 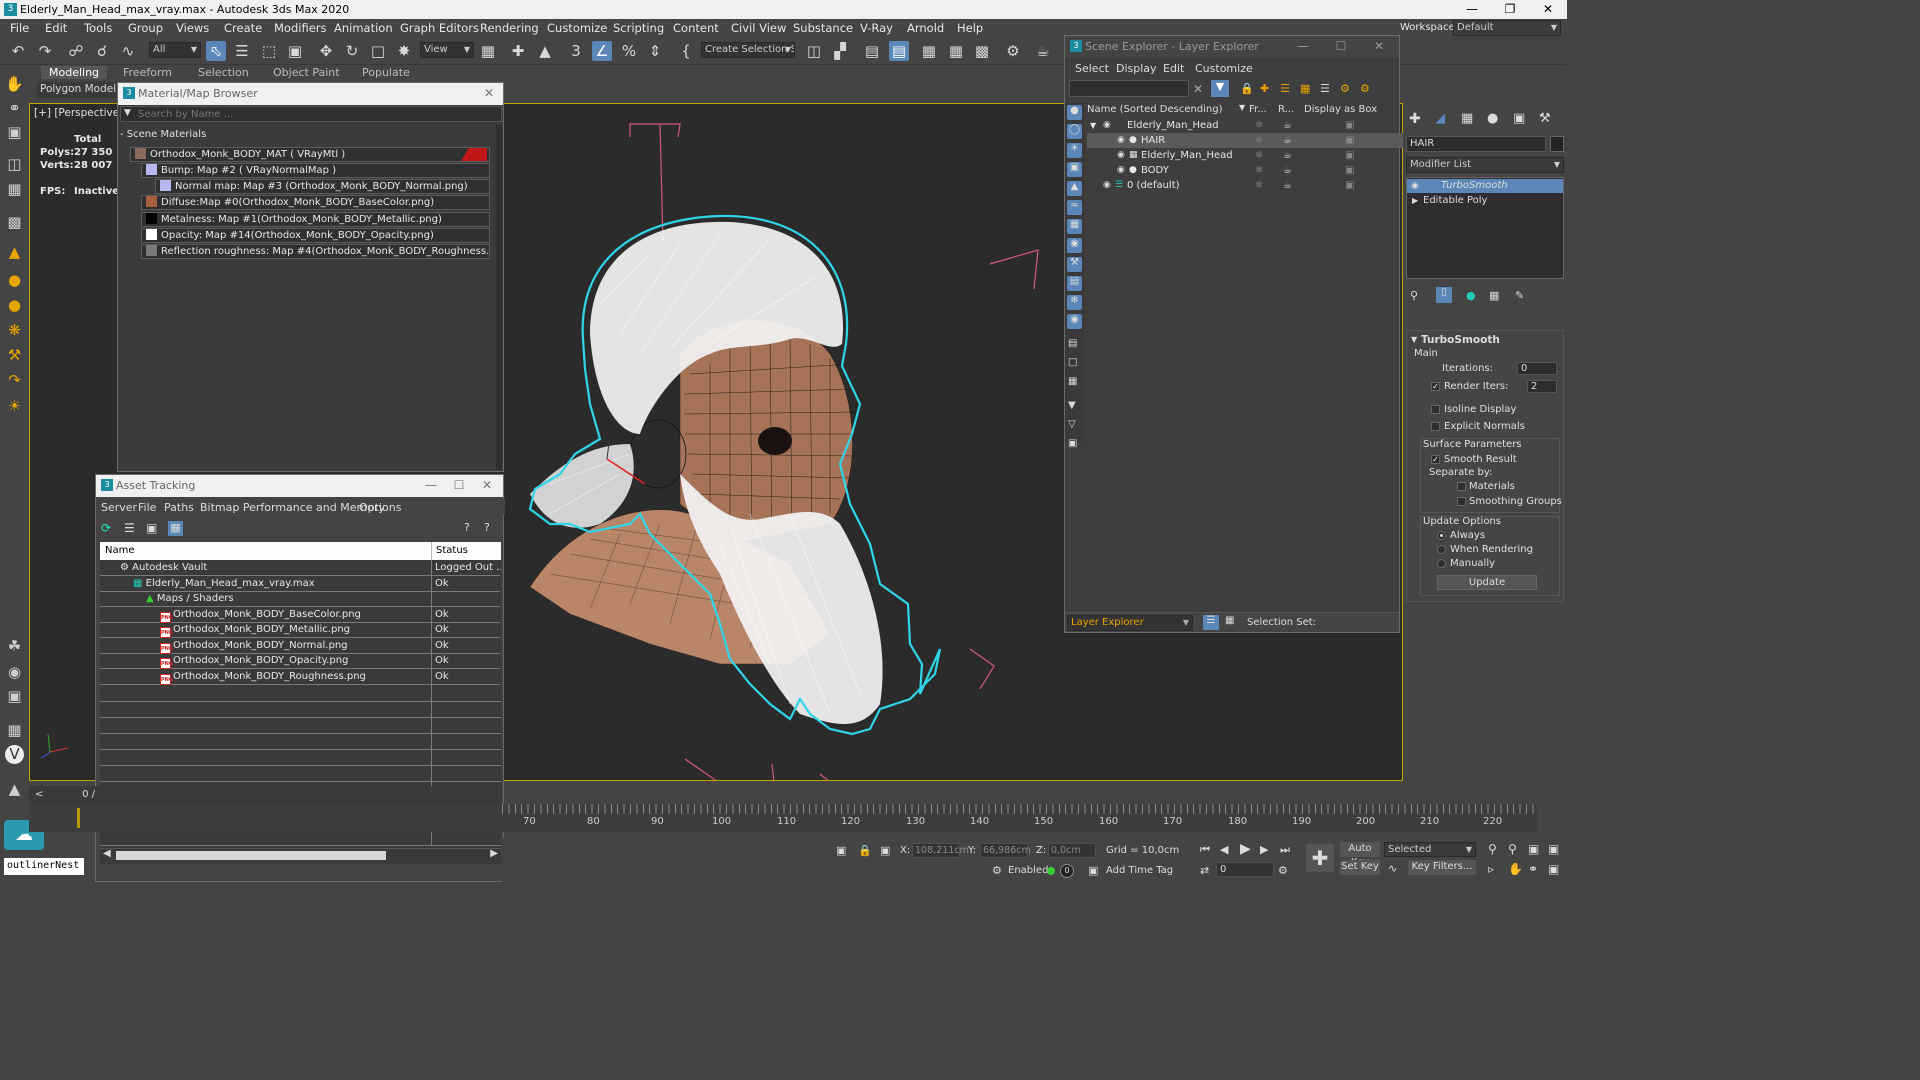 What do you see at coordinates (292, 507) in the screenshot?
I see `asset-menu-bitmap: Bitmap Performance and Memory` at bounding box center [292, 507].